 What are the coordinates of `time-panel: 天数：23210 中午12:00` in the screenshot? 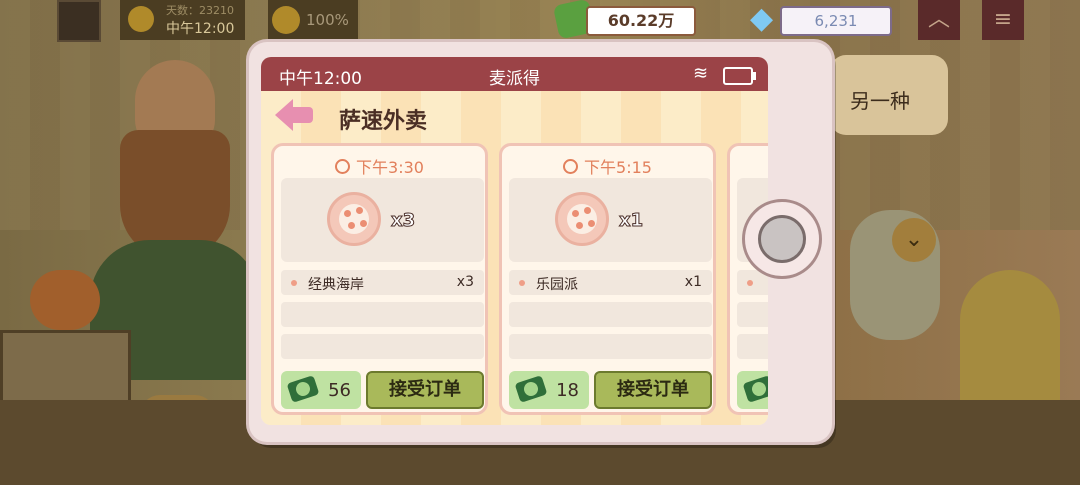 It's located at (182, 20).